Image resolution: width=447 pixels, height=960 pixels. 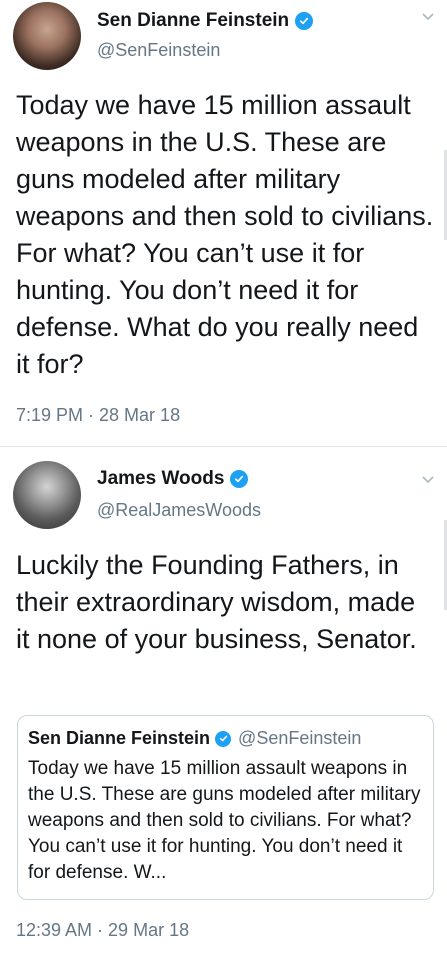 What do you see at coordinates (119, 738) in the screenshot?
I see `quoted-author-name: Sen Dianne Feinstein` at bounding box center [119, 738].